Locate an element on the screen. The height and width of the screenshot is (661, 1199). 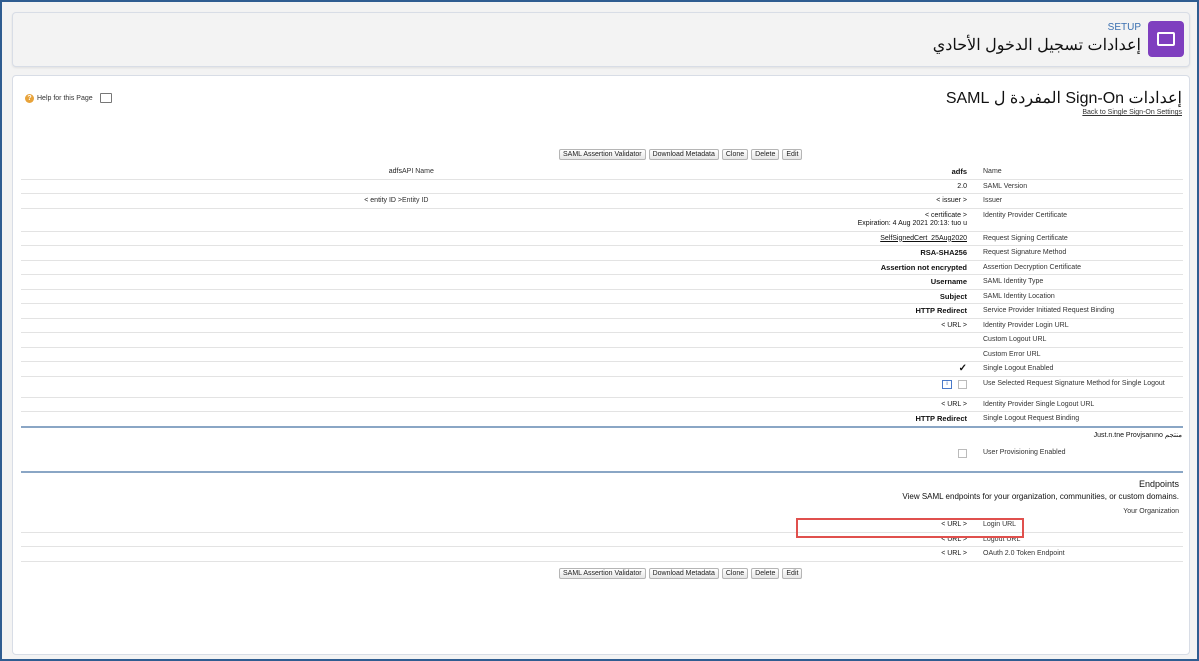
identity-location-label: SAML Identity Location is located at coordinates (1019, 296).